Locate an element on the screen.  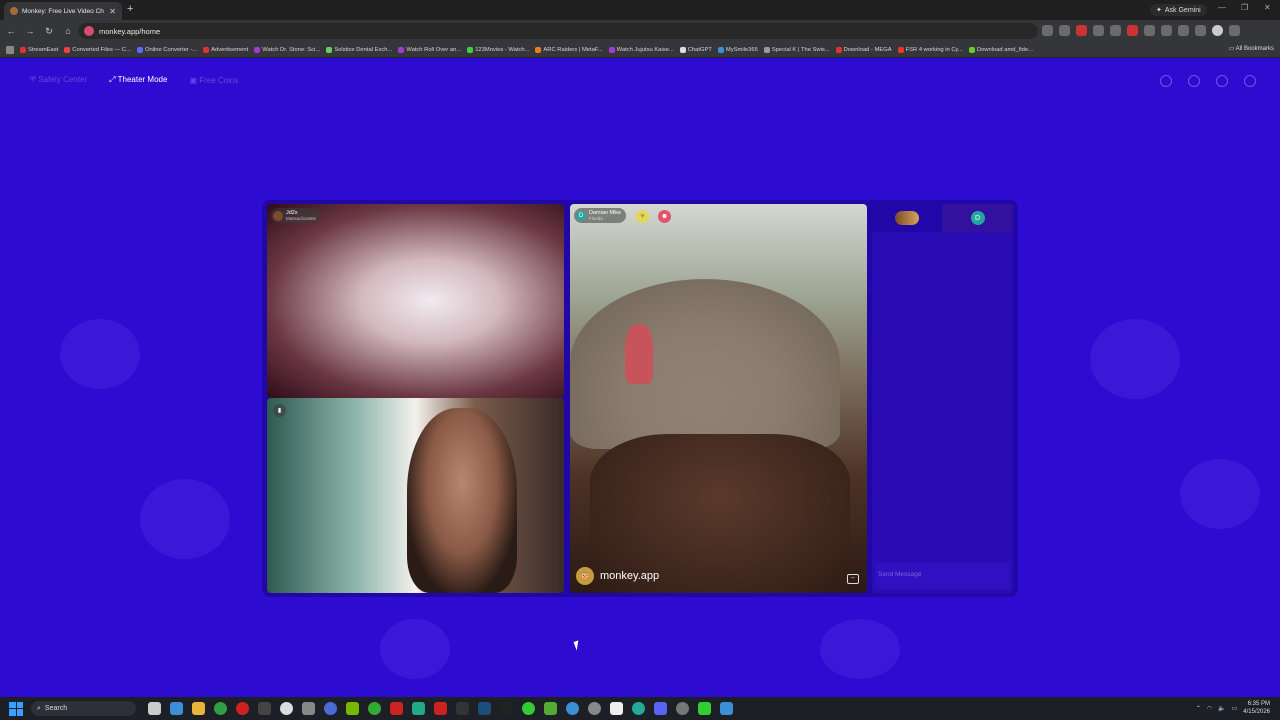
send-message-input: Send Message is located at coordinates (942, 576).